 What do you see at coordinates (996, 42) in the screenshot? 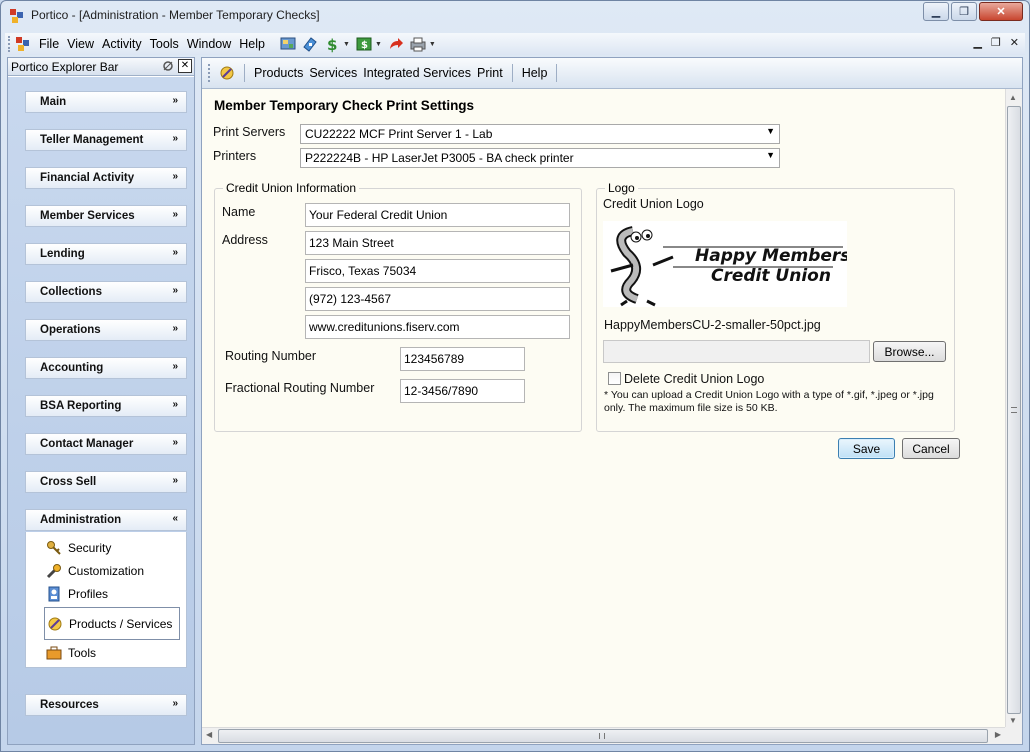
I see `mdi-restore-icon: ❐` at bounding box center [996, 42].